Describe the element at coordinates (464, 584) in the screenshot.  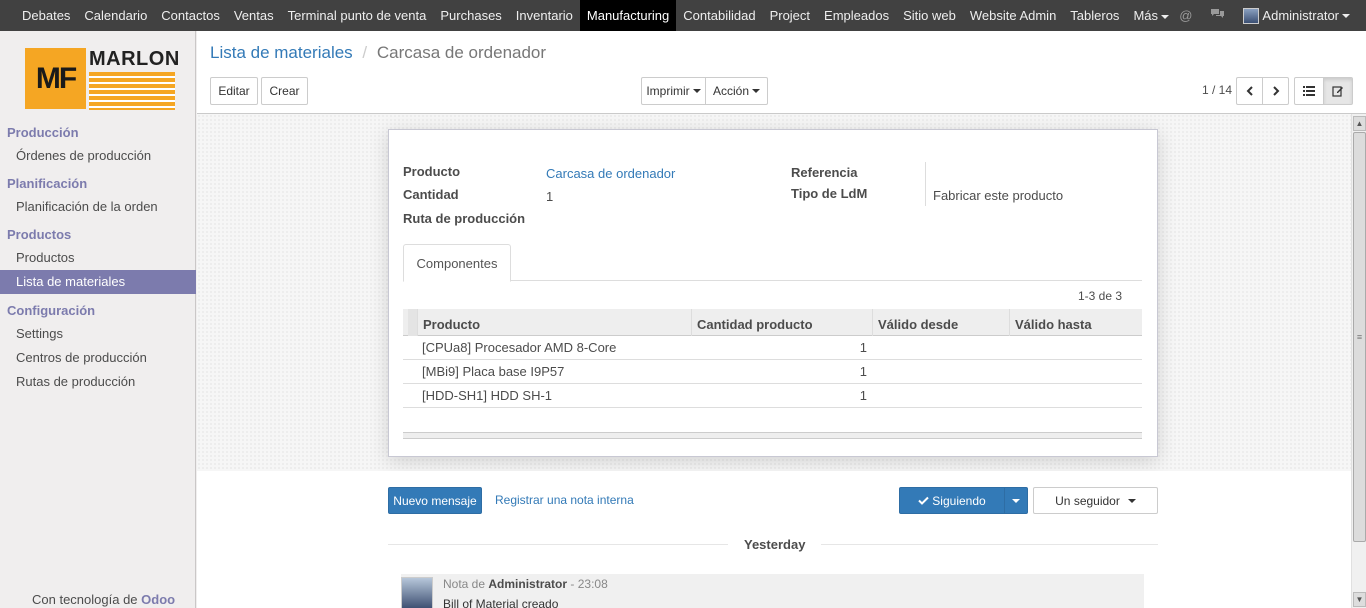
I see `message-prefix: Nota de` at that location.